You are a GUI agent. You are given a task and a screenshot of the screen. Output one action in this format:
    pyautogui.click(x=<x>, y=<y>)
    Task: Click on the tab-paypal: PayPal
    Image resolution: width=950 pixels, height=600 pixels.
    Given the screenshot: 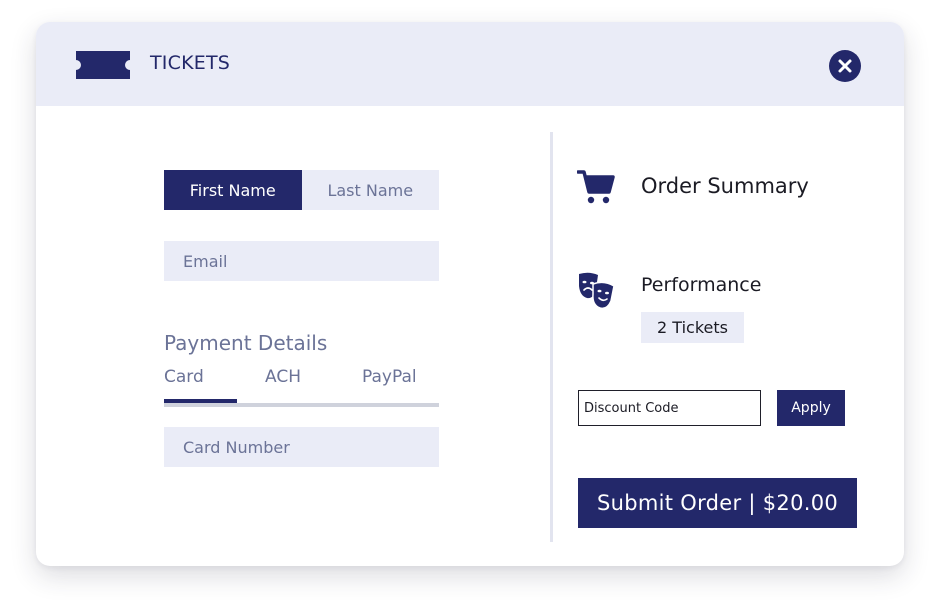 What is the action you would take?
    pyautogui.click(x=389, y=377)
    